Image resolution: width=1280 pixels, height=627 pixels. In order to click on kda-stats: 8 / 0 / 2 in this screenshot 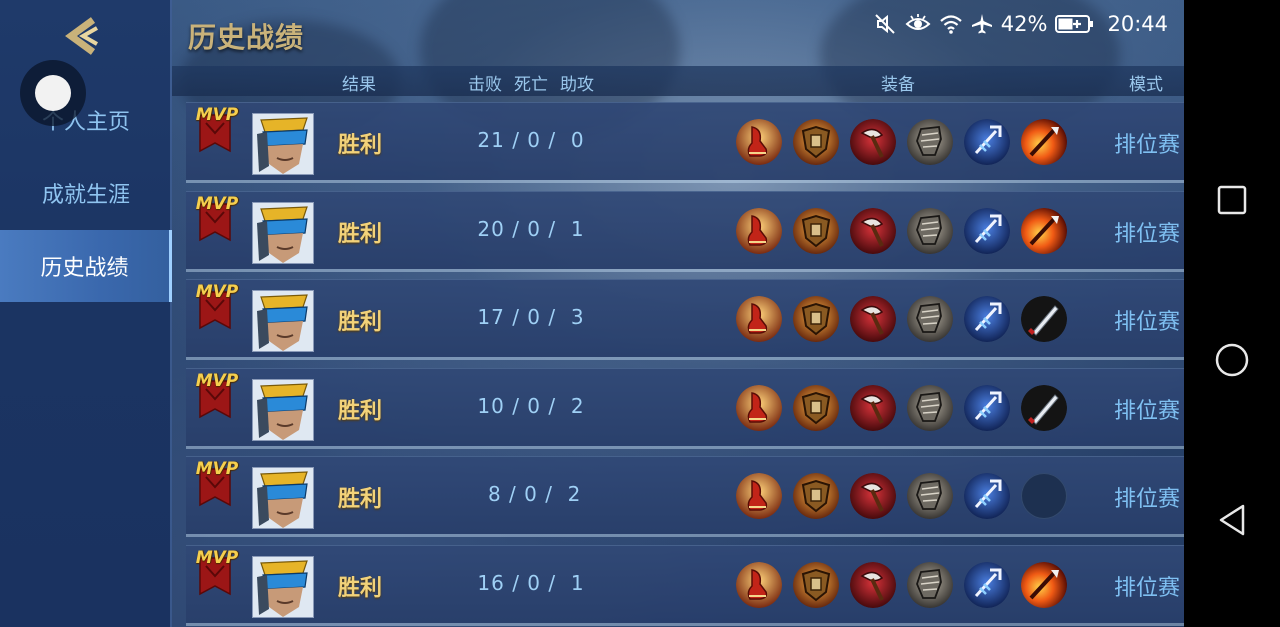, I will do `click(531, 494)`.